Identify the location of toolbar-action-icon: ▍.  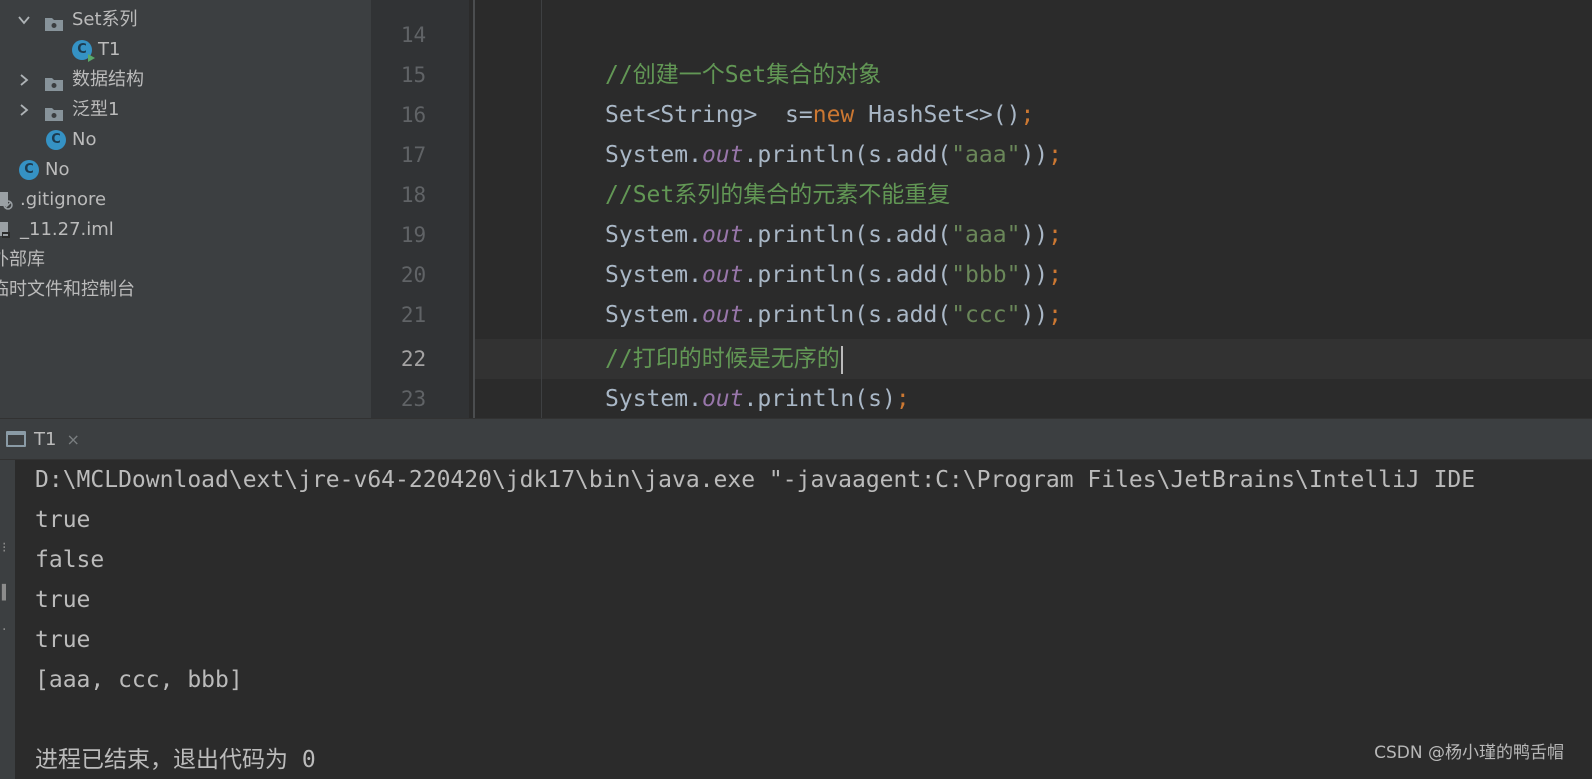
(7, 593).